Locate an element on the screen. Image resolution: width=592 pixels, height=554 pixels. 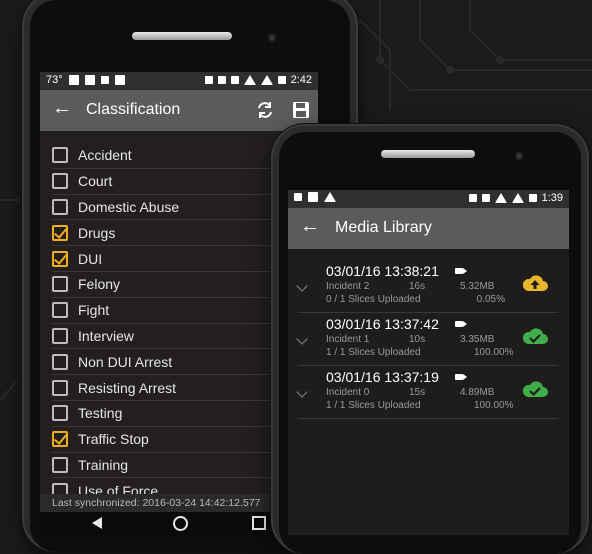
incident-label: Incident 1 is located at coordinates (348, 339).